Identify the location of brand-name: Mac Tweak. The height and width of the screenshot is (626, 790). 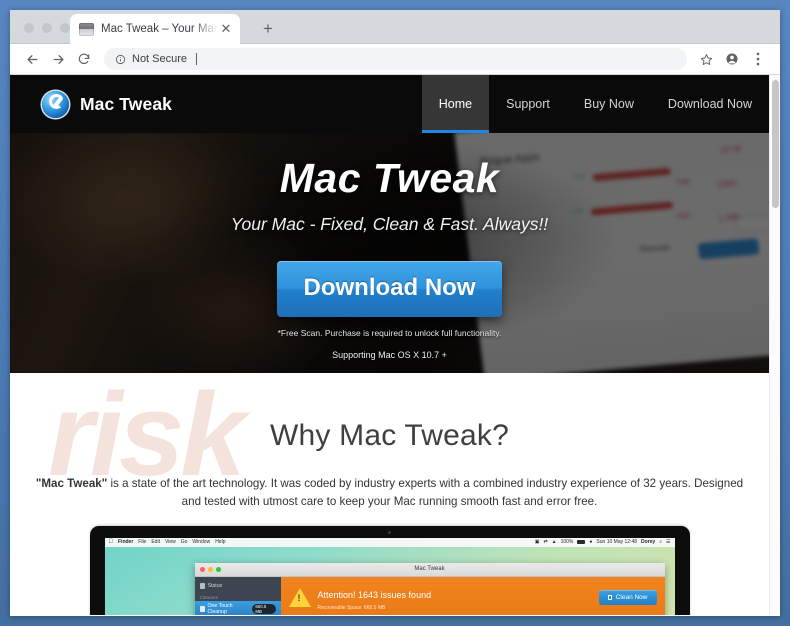
(126, 103).